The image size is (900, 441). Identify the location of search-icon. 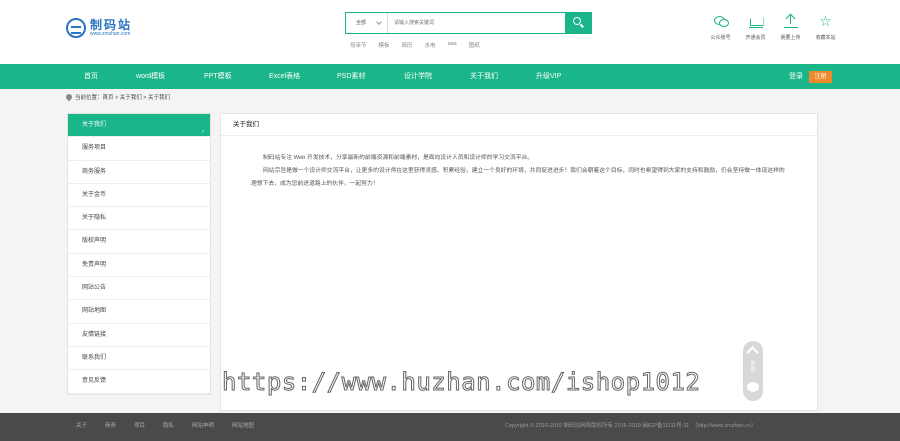
(577, 21).